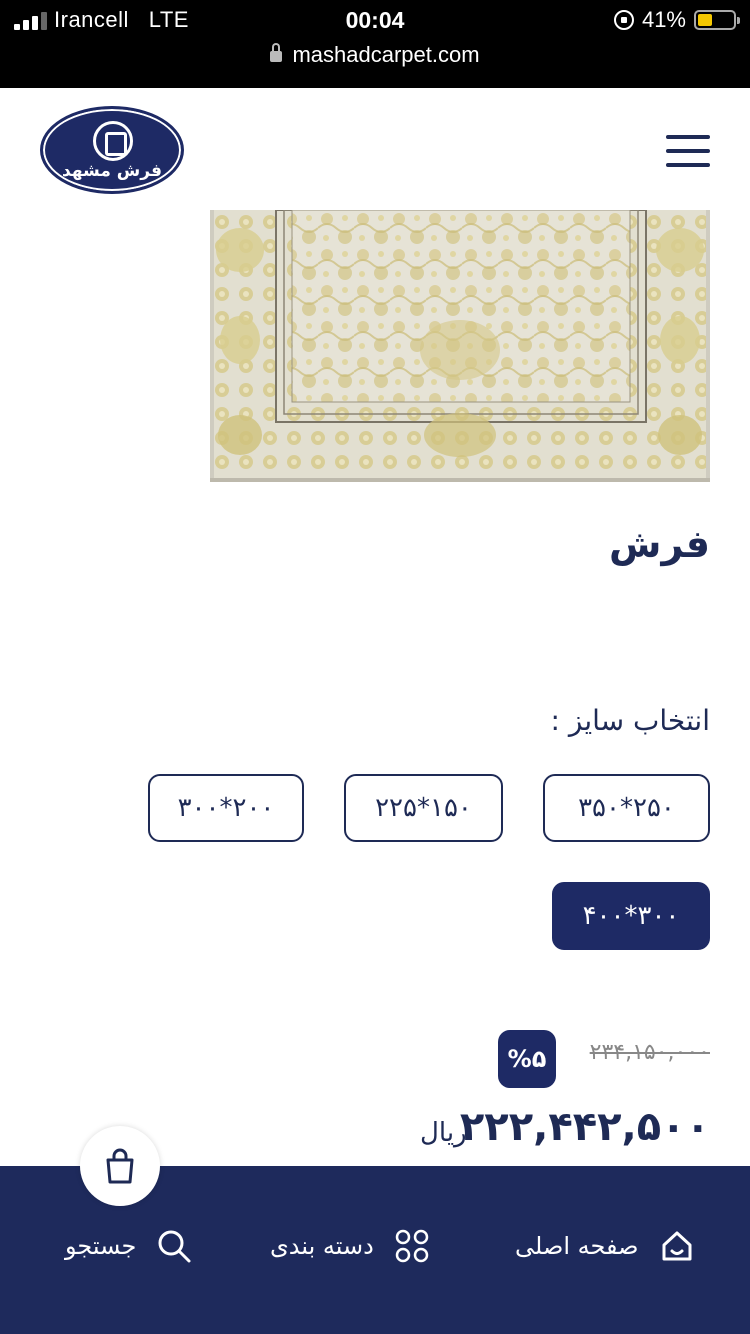 This screenshot has width=750, height=1334. What do you see at coordinates (112, 171) in the screenshot?
I see `logo-text: فرش مشهد` at bounding box center [112, 171].